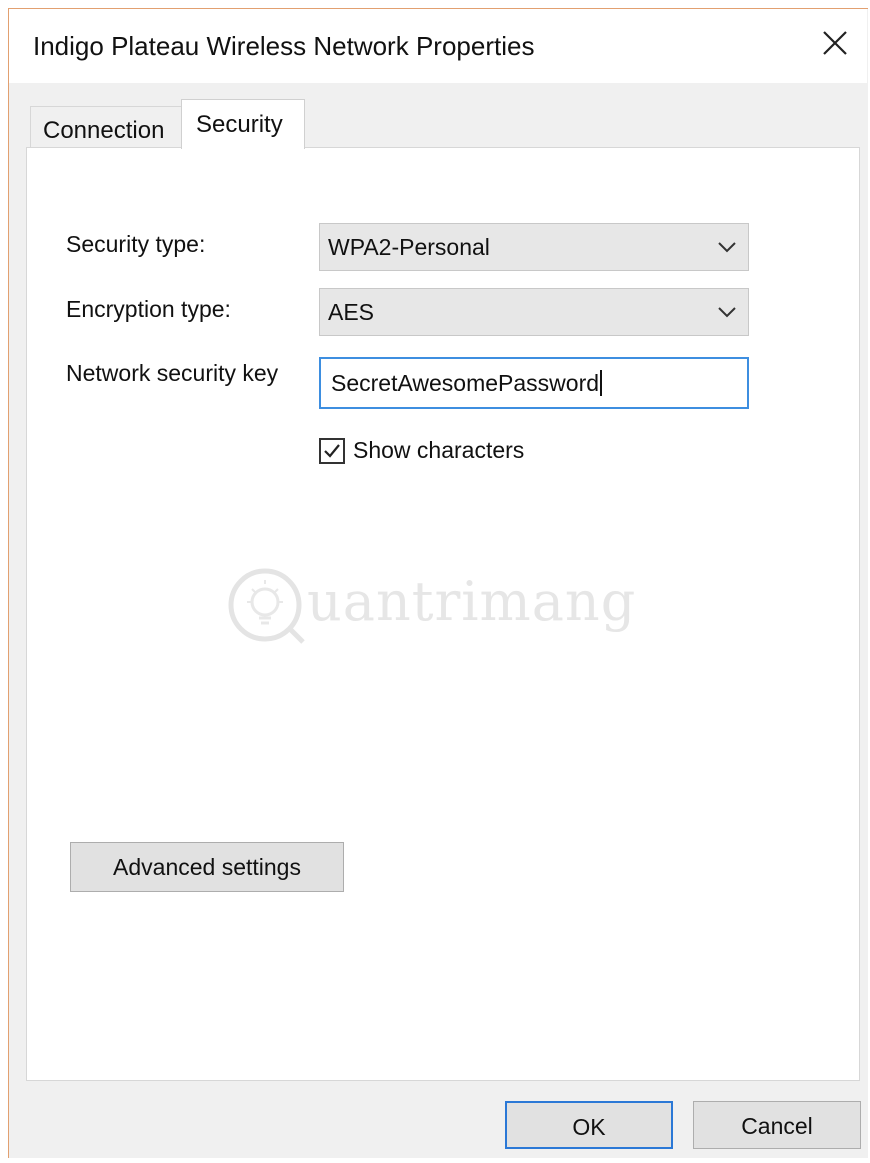 The height and width of the screenshot is (1163, 870). Describe the element at coordinates (148, 309) in the screenshot. I see `encryption-type-label: Encryption type:` at that location.